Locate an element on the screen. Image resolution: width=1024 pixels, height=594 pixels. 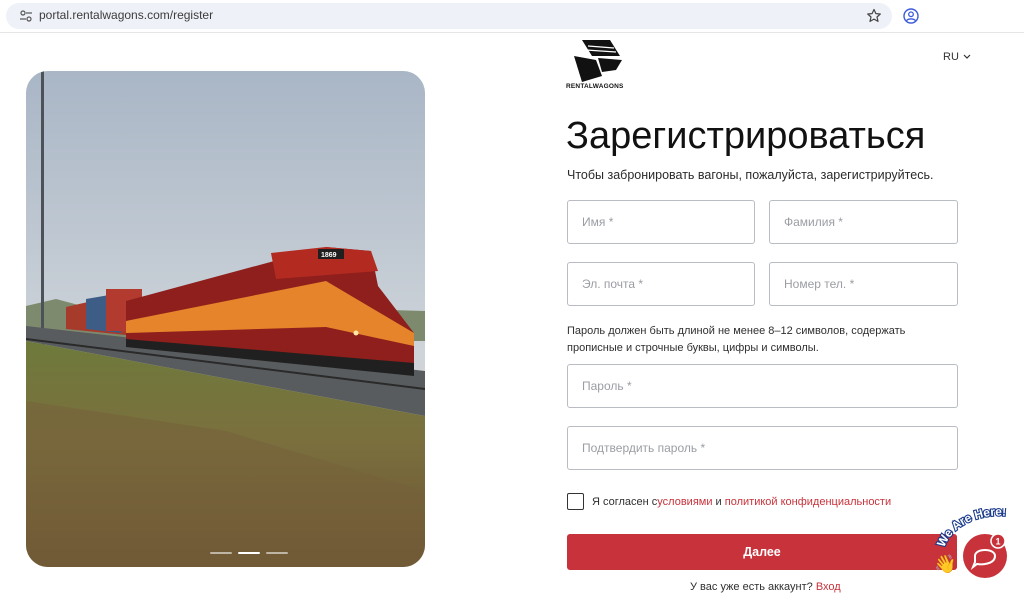
privacy-policy-link: политикой конфиденциальности is located at coordinates (808, 502).